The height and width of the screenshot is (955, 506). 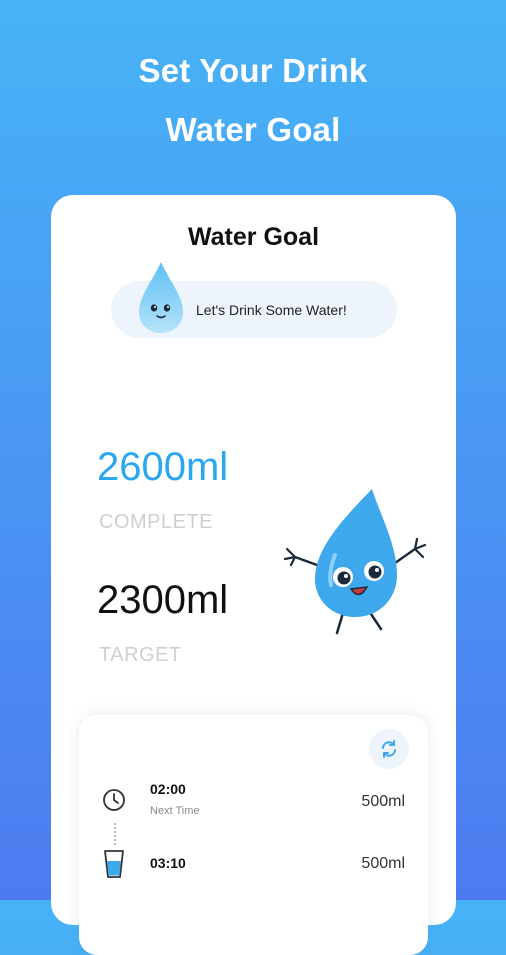 I want to click on refresh-button, so click(x=389, y=749).